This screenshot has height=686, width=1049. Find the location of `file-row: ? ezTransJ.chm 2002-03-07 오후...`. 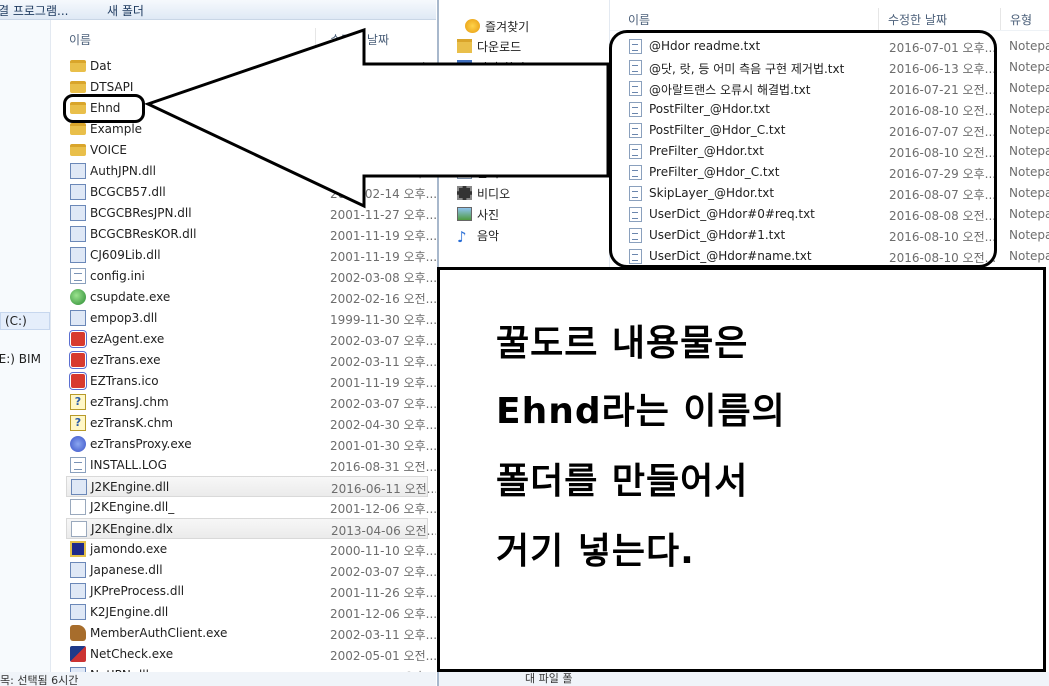

file-row: ? ezTransJ.chm 2002-03-07 오후... is located at coordinates (251, 402).